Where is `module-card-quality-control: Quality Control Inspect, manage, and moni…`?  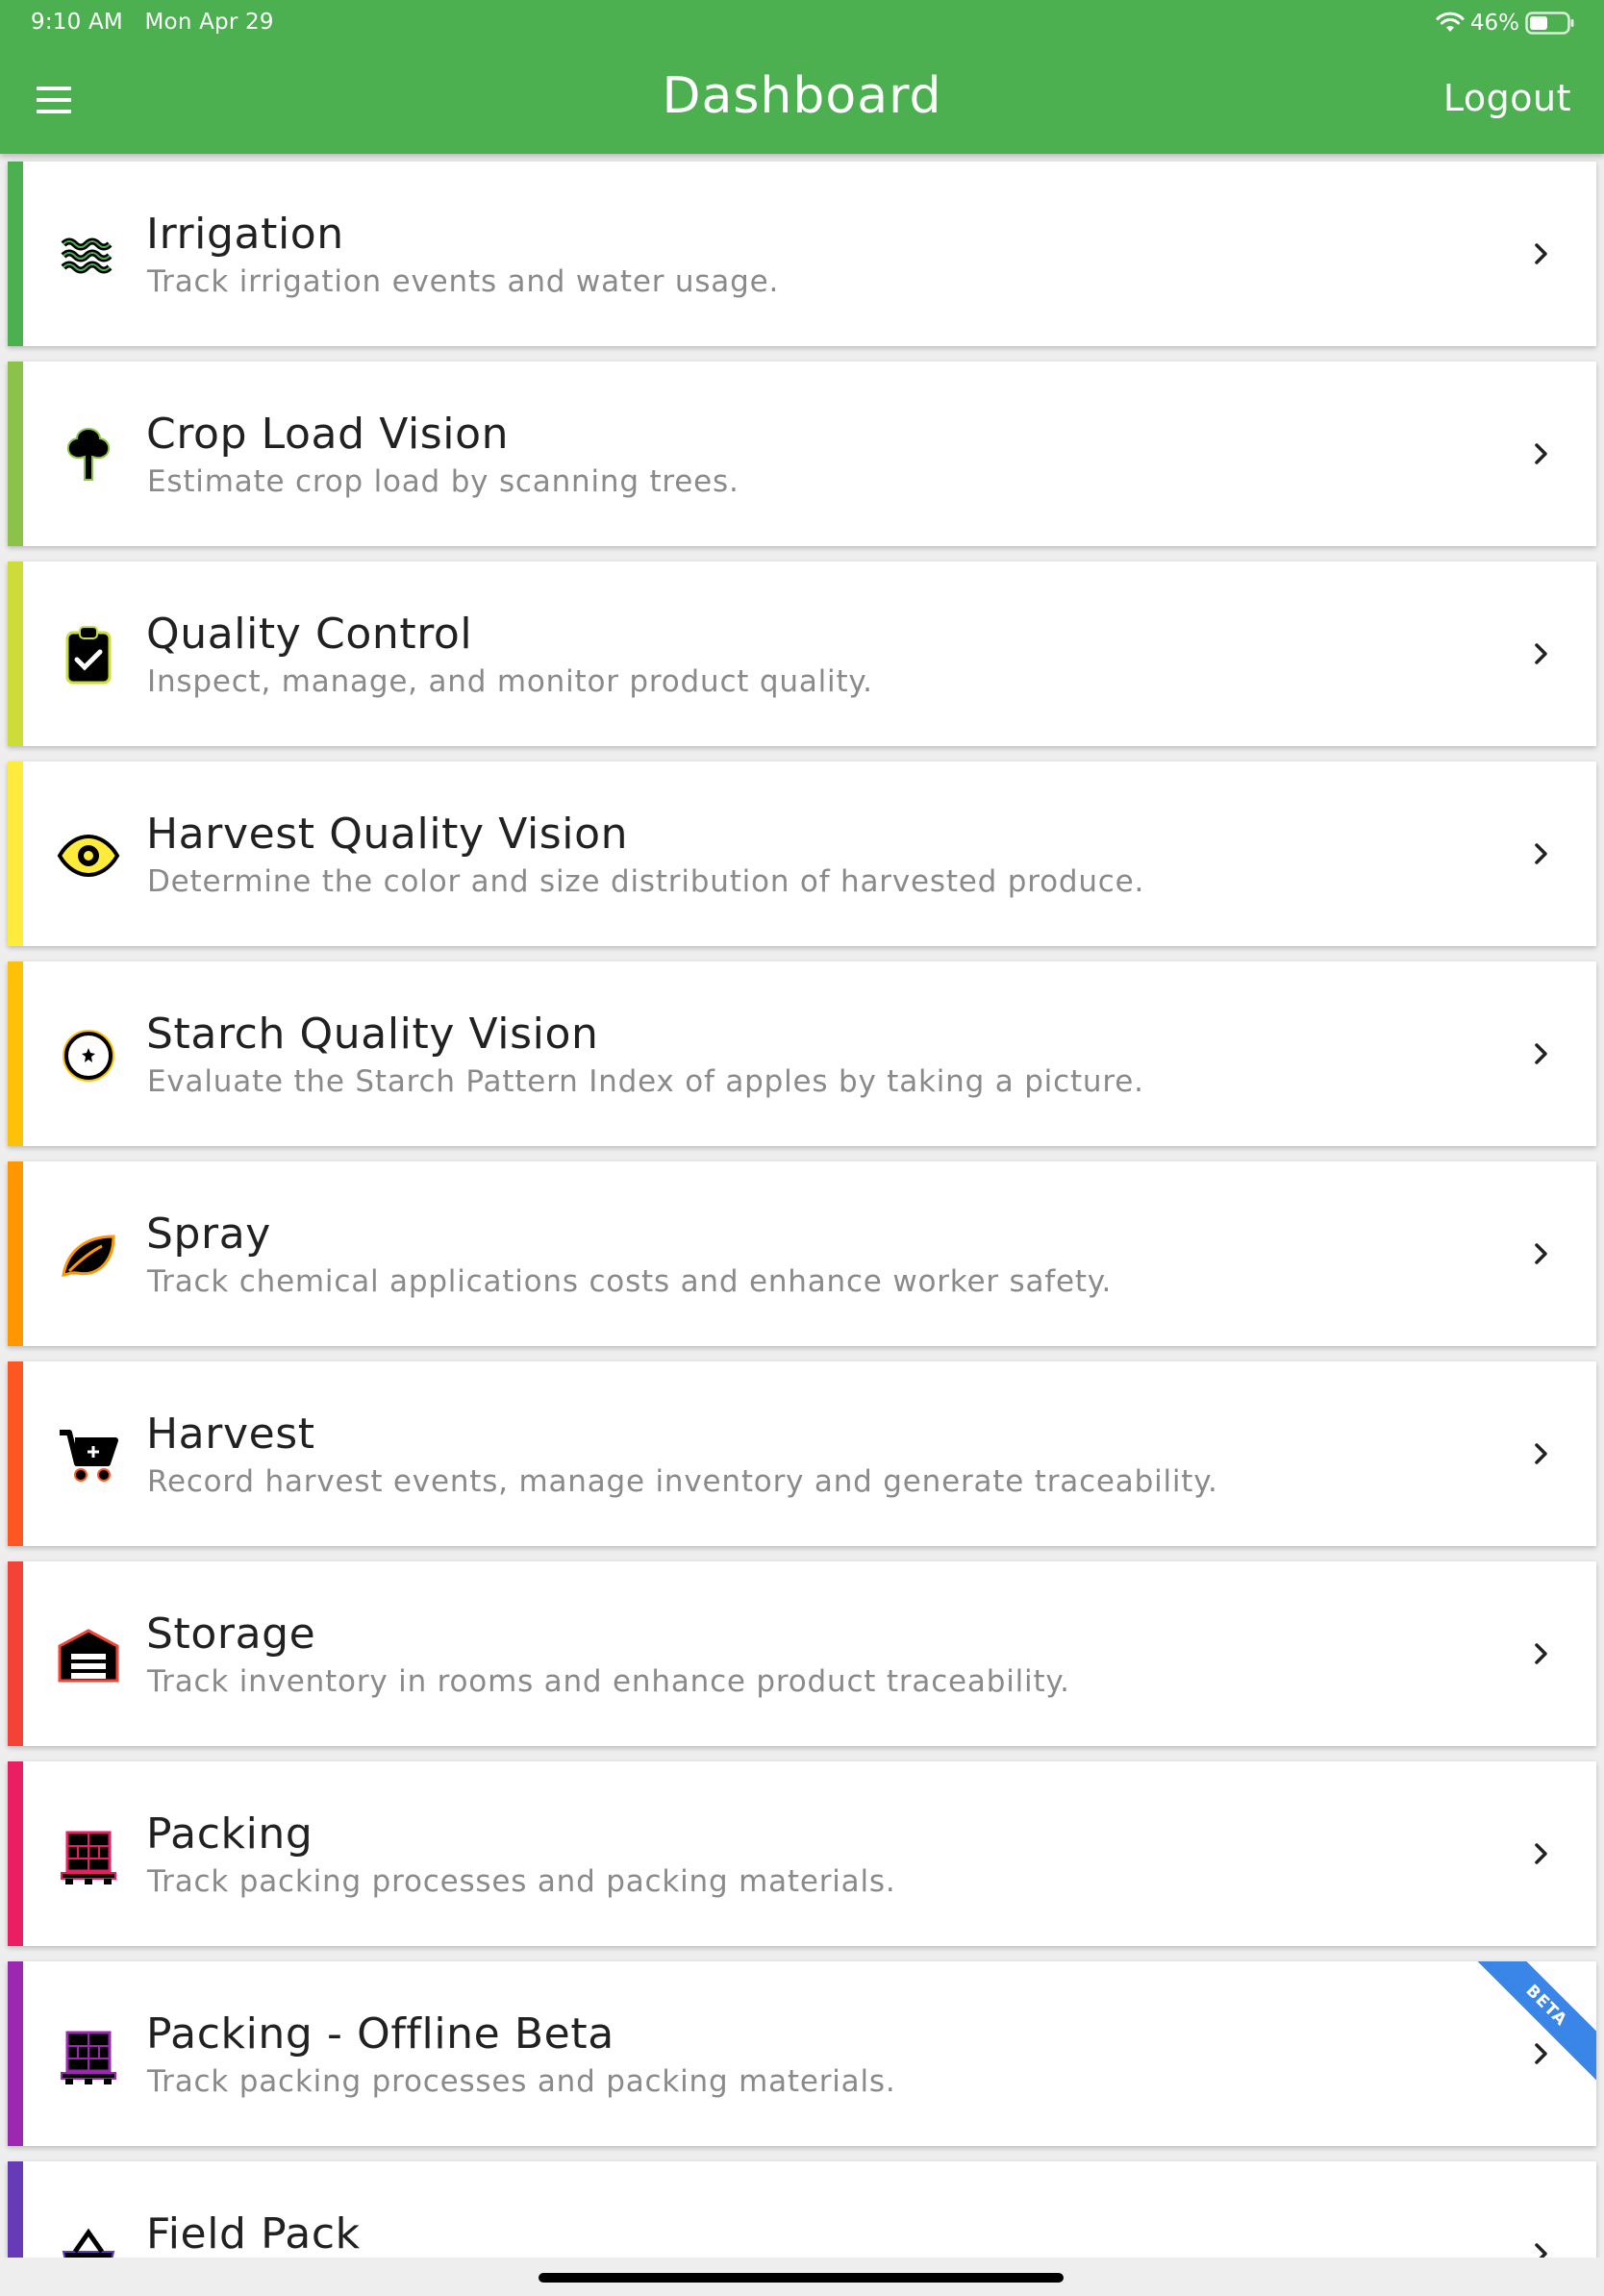 module-card-quality-control: Quality Control Inspect, manage, and moni… is located at coordinates (802, 654).